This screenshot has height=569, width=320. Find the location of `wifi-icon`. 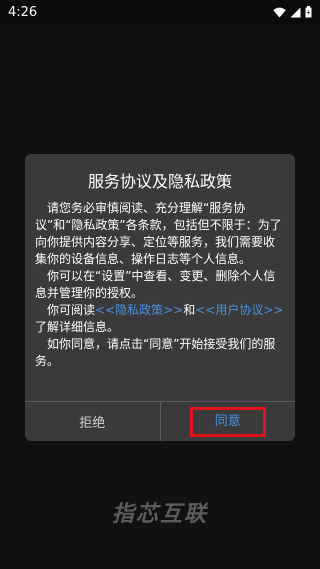

wifi-icon is located at coordinates (279, 12).